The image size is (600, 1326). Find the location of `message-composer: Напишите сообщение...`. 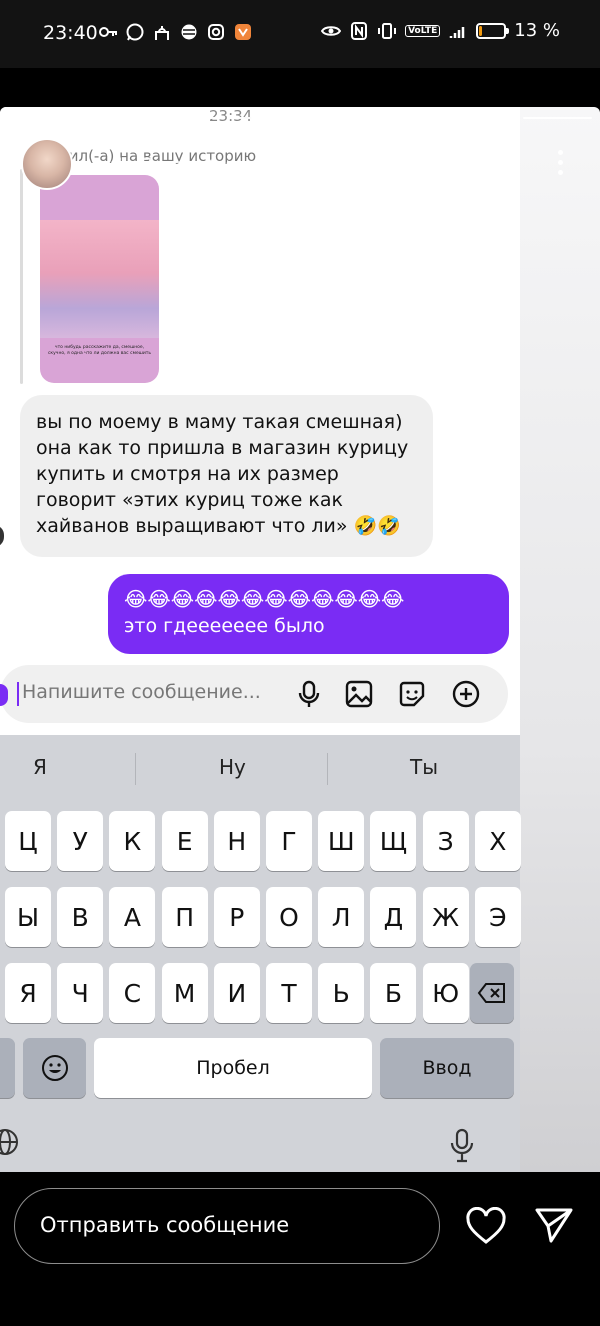

message-composer: Напишите сообщение... is located at coordinates (254, 694).